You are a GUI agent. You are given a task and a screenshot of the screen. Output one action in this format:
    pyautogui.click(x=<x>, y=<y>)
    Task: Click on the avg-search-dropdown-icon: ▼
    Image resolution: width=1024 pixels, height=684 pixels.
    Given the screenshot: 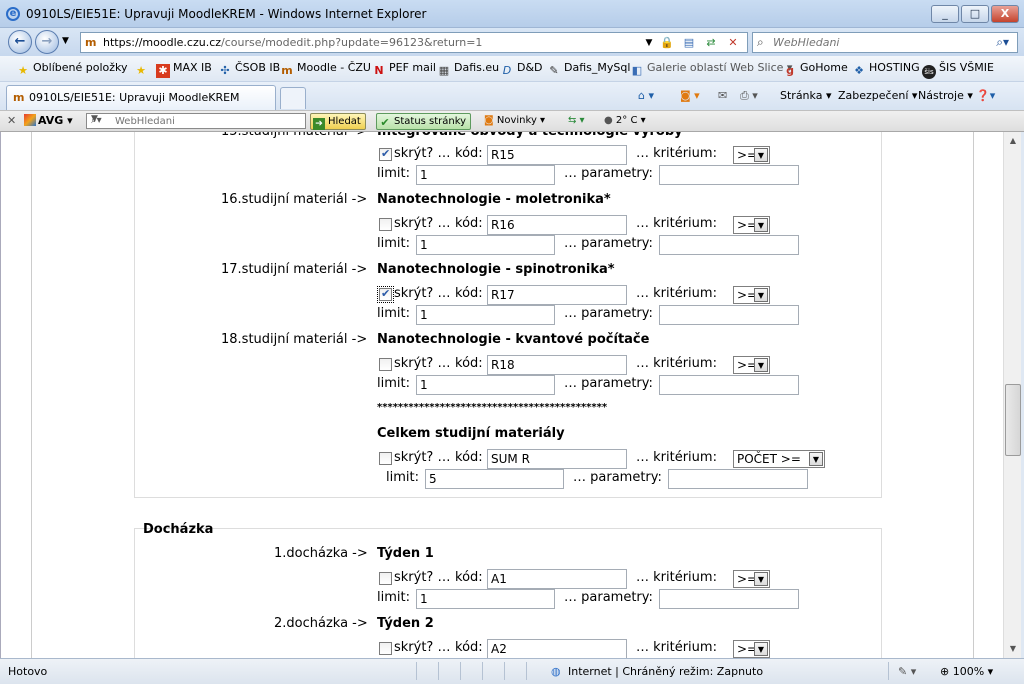 What is the action you would take?
    pyautogui.click(x=196, y=119)
    